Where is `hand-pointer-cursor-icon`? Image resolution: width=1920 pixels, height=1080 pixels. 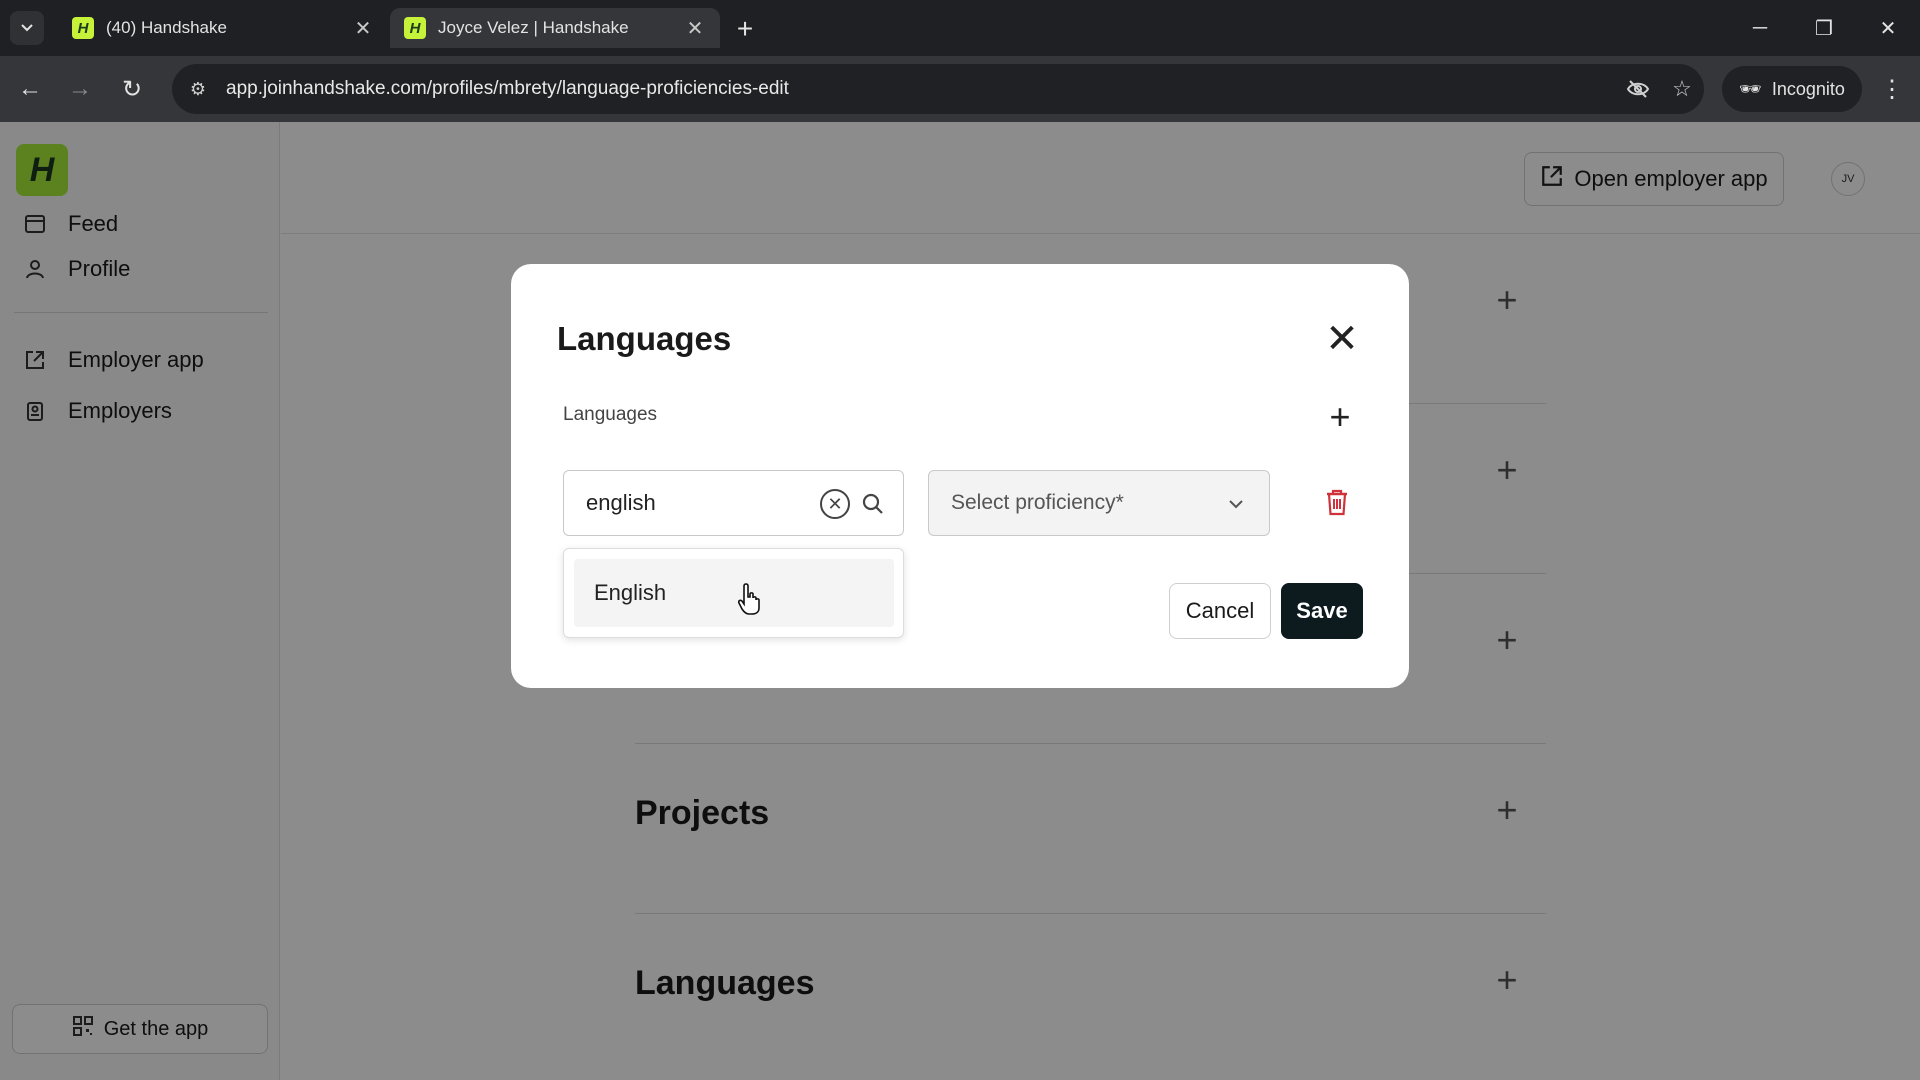
hand-pointer-cursor-icon is located at coordinates (749, 600).